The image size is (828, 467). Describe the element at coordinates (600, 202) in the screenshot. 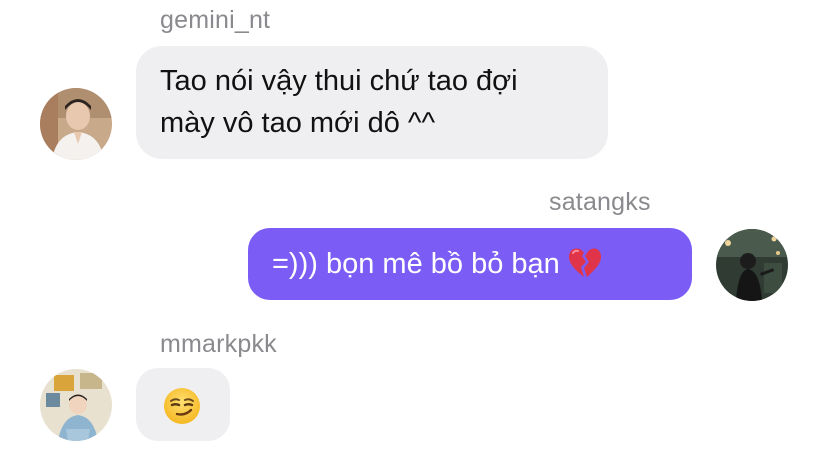

I see `sender-name: satangks` at that location.